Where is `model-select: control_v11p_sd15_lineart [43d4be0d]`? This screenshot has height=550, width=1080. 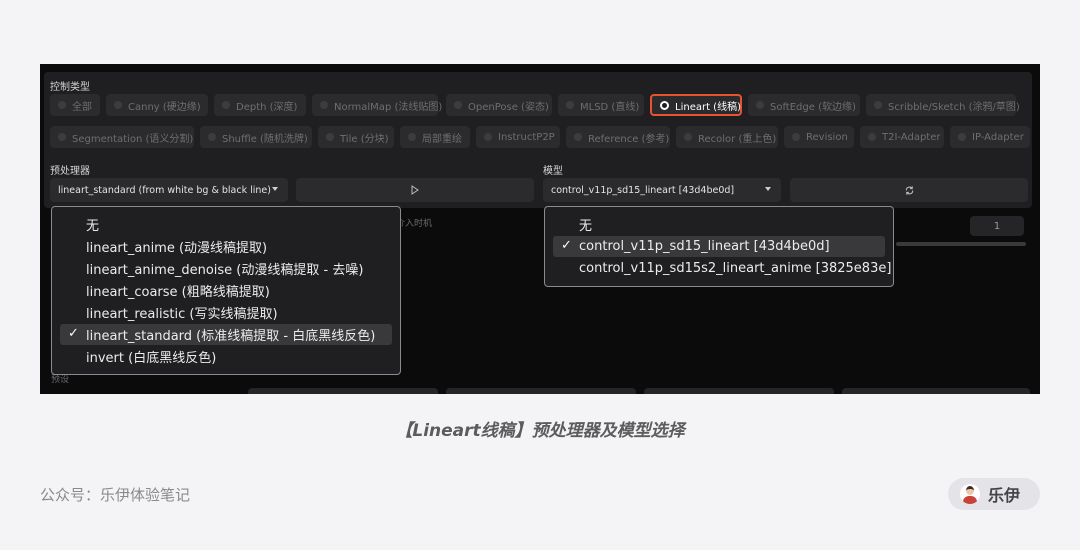
model-select: control_v11p_sd15_lineart [43d4be0d] is located at coordinates (662, 190).